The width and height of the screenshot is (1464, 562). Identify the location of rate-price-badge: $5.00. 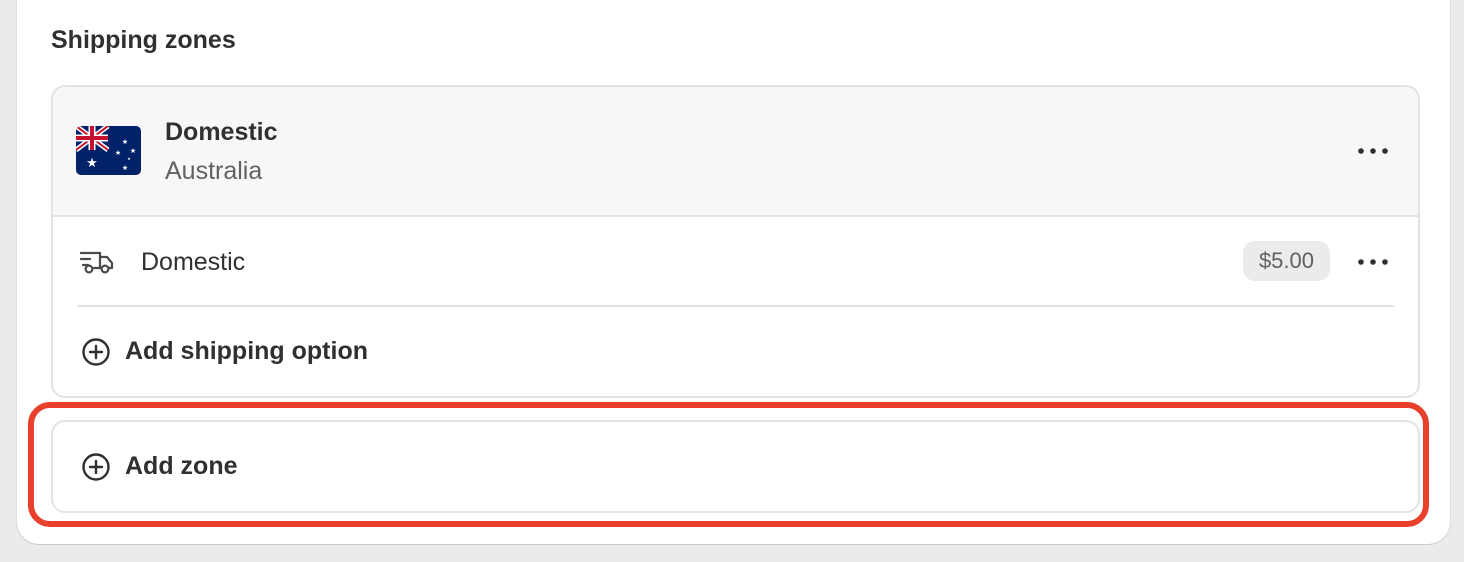
(1286, 261).